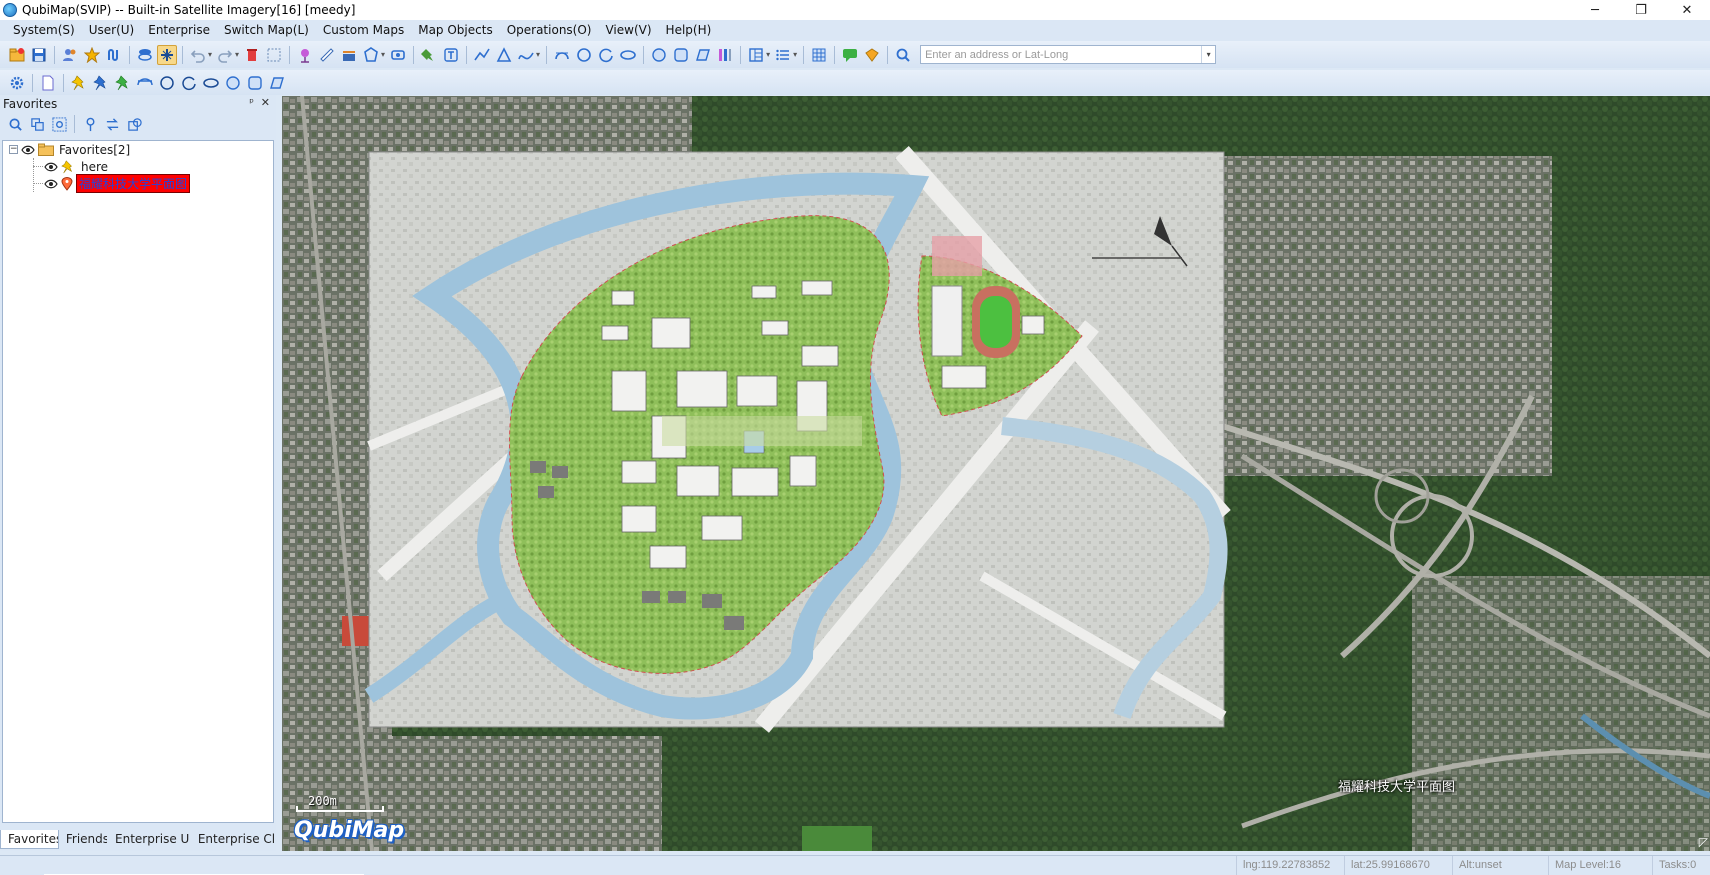 The width and height of the screenshot is (1710, 875). I want to click on locate-icon, so click(305, 55).